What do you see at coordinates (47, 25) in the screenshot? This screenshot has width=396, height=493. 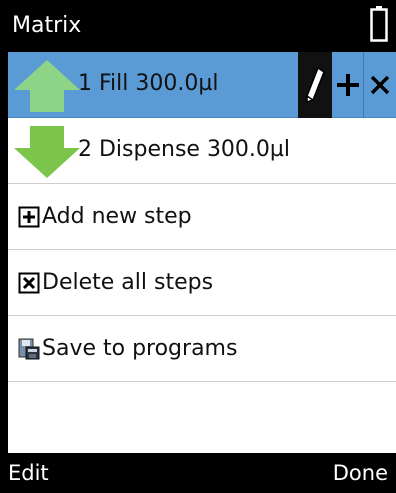 I see `screen-title: Matrix` at bounding box center [47, 25].